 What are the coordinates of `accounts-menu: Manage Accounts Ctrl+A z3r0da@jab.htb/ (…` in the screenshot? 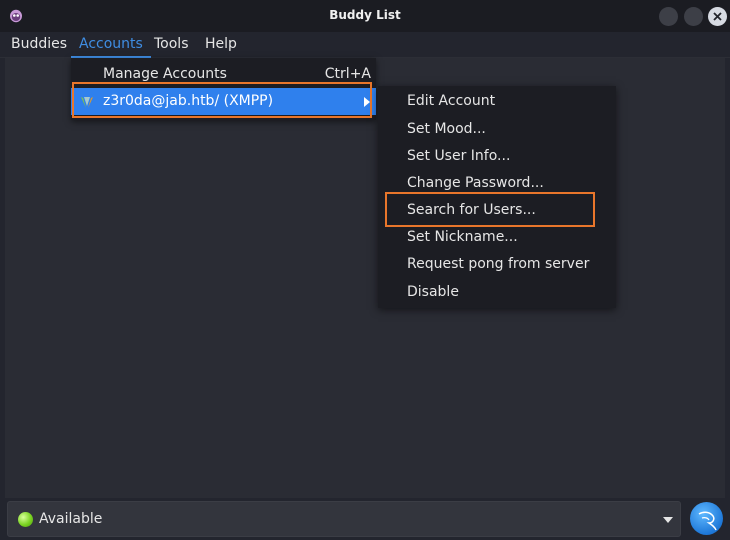 It's located at (223, 89).